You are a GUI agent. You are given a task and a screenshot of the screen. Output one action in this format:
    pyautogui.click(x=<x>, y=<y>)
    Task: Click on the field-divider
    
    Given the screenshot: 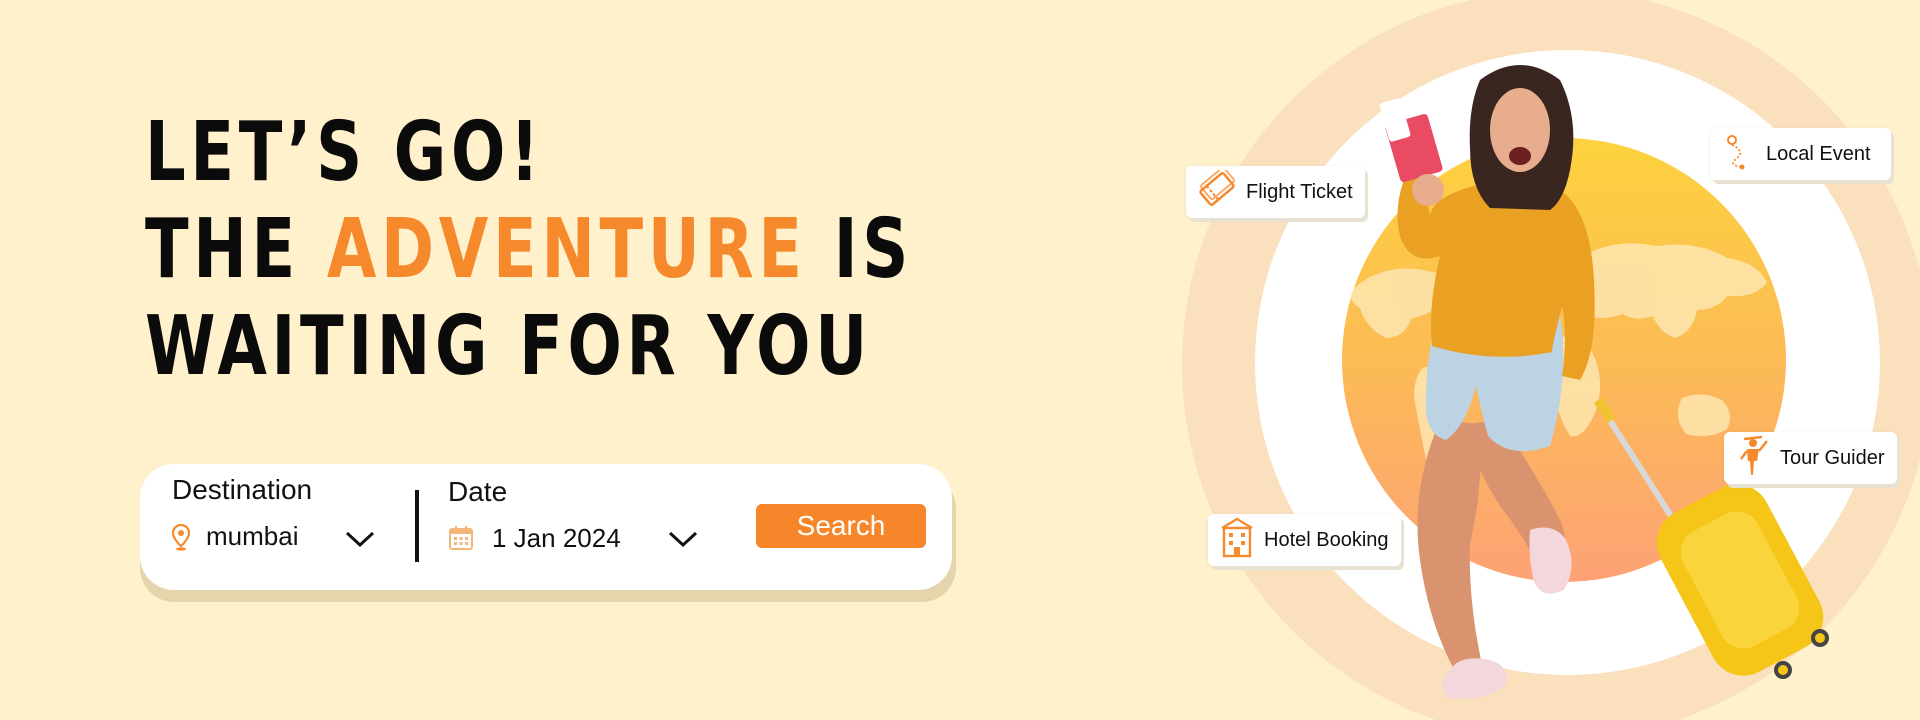 What is the action you would take?
    pyautogui.click(x=417, y=526)
    